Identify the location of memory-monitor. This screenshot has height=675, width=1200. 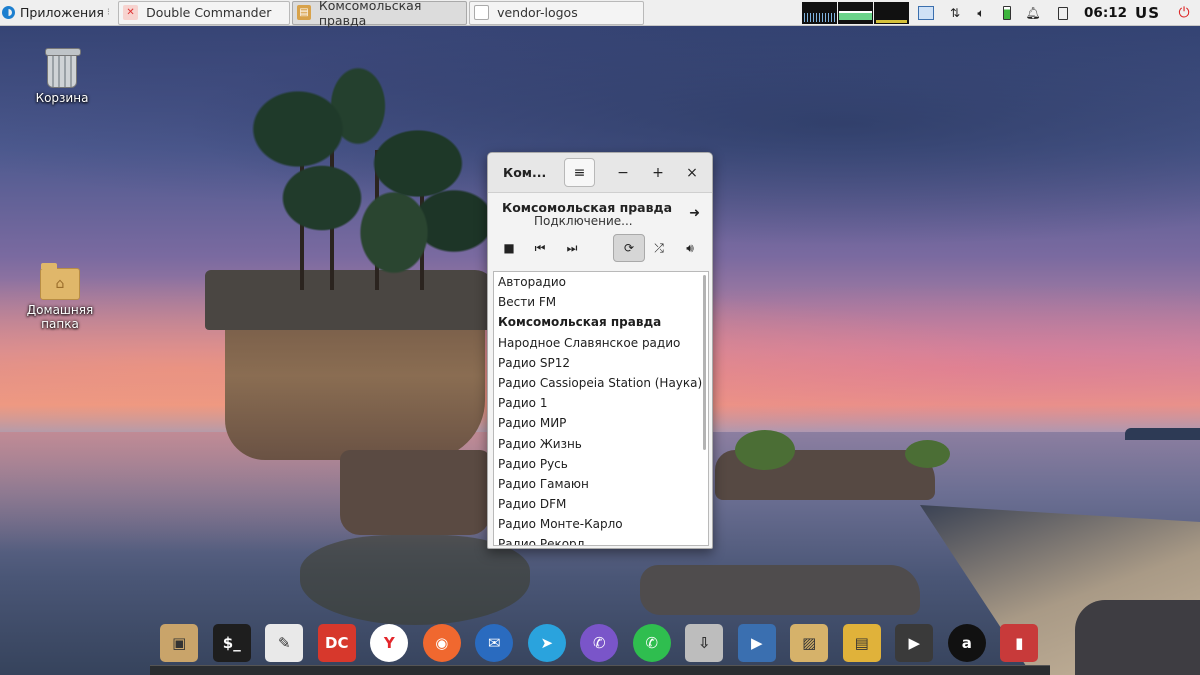
(856, 13).